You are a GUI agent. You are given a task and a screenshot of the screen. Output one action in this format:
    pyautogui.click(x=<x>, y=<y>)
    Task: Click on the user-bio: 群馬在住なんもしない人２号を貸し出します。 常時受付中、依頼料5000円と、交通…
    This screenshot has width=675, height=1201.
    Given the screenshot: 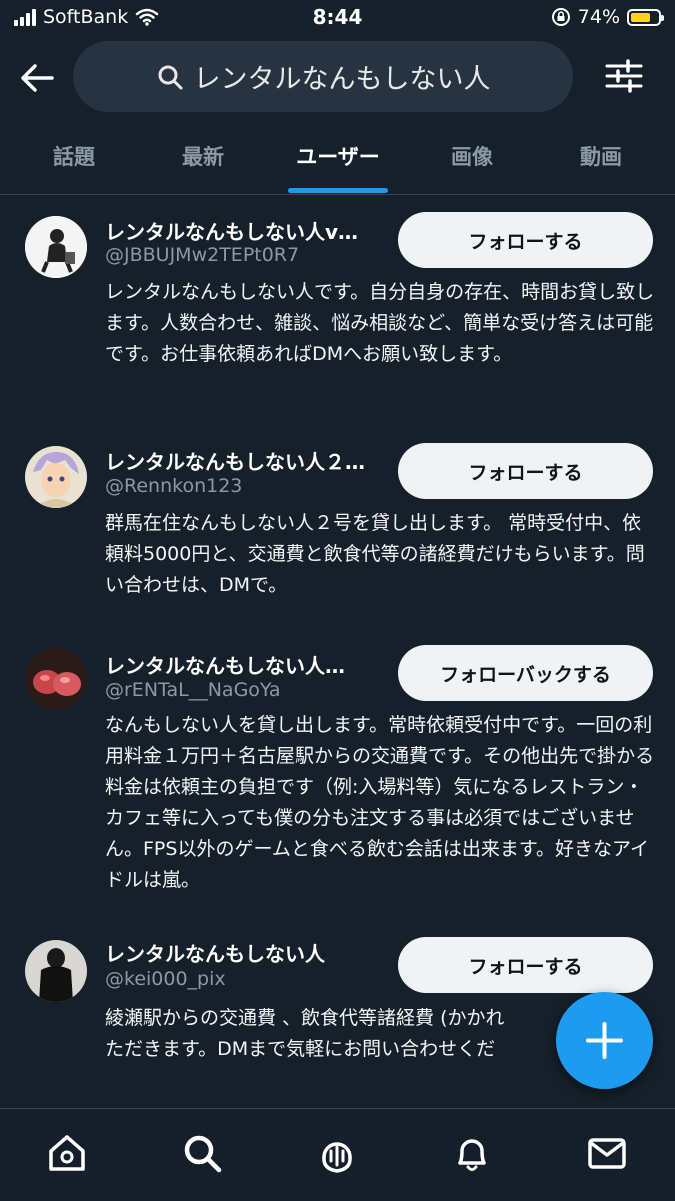 What is the action you would take?
    pyautogui.click(x=375, y=554)
    